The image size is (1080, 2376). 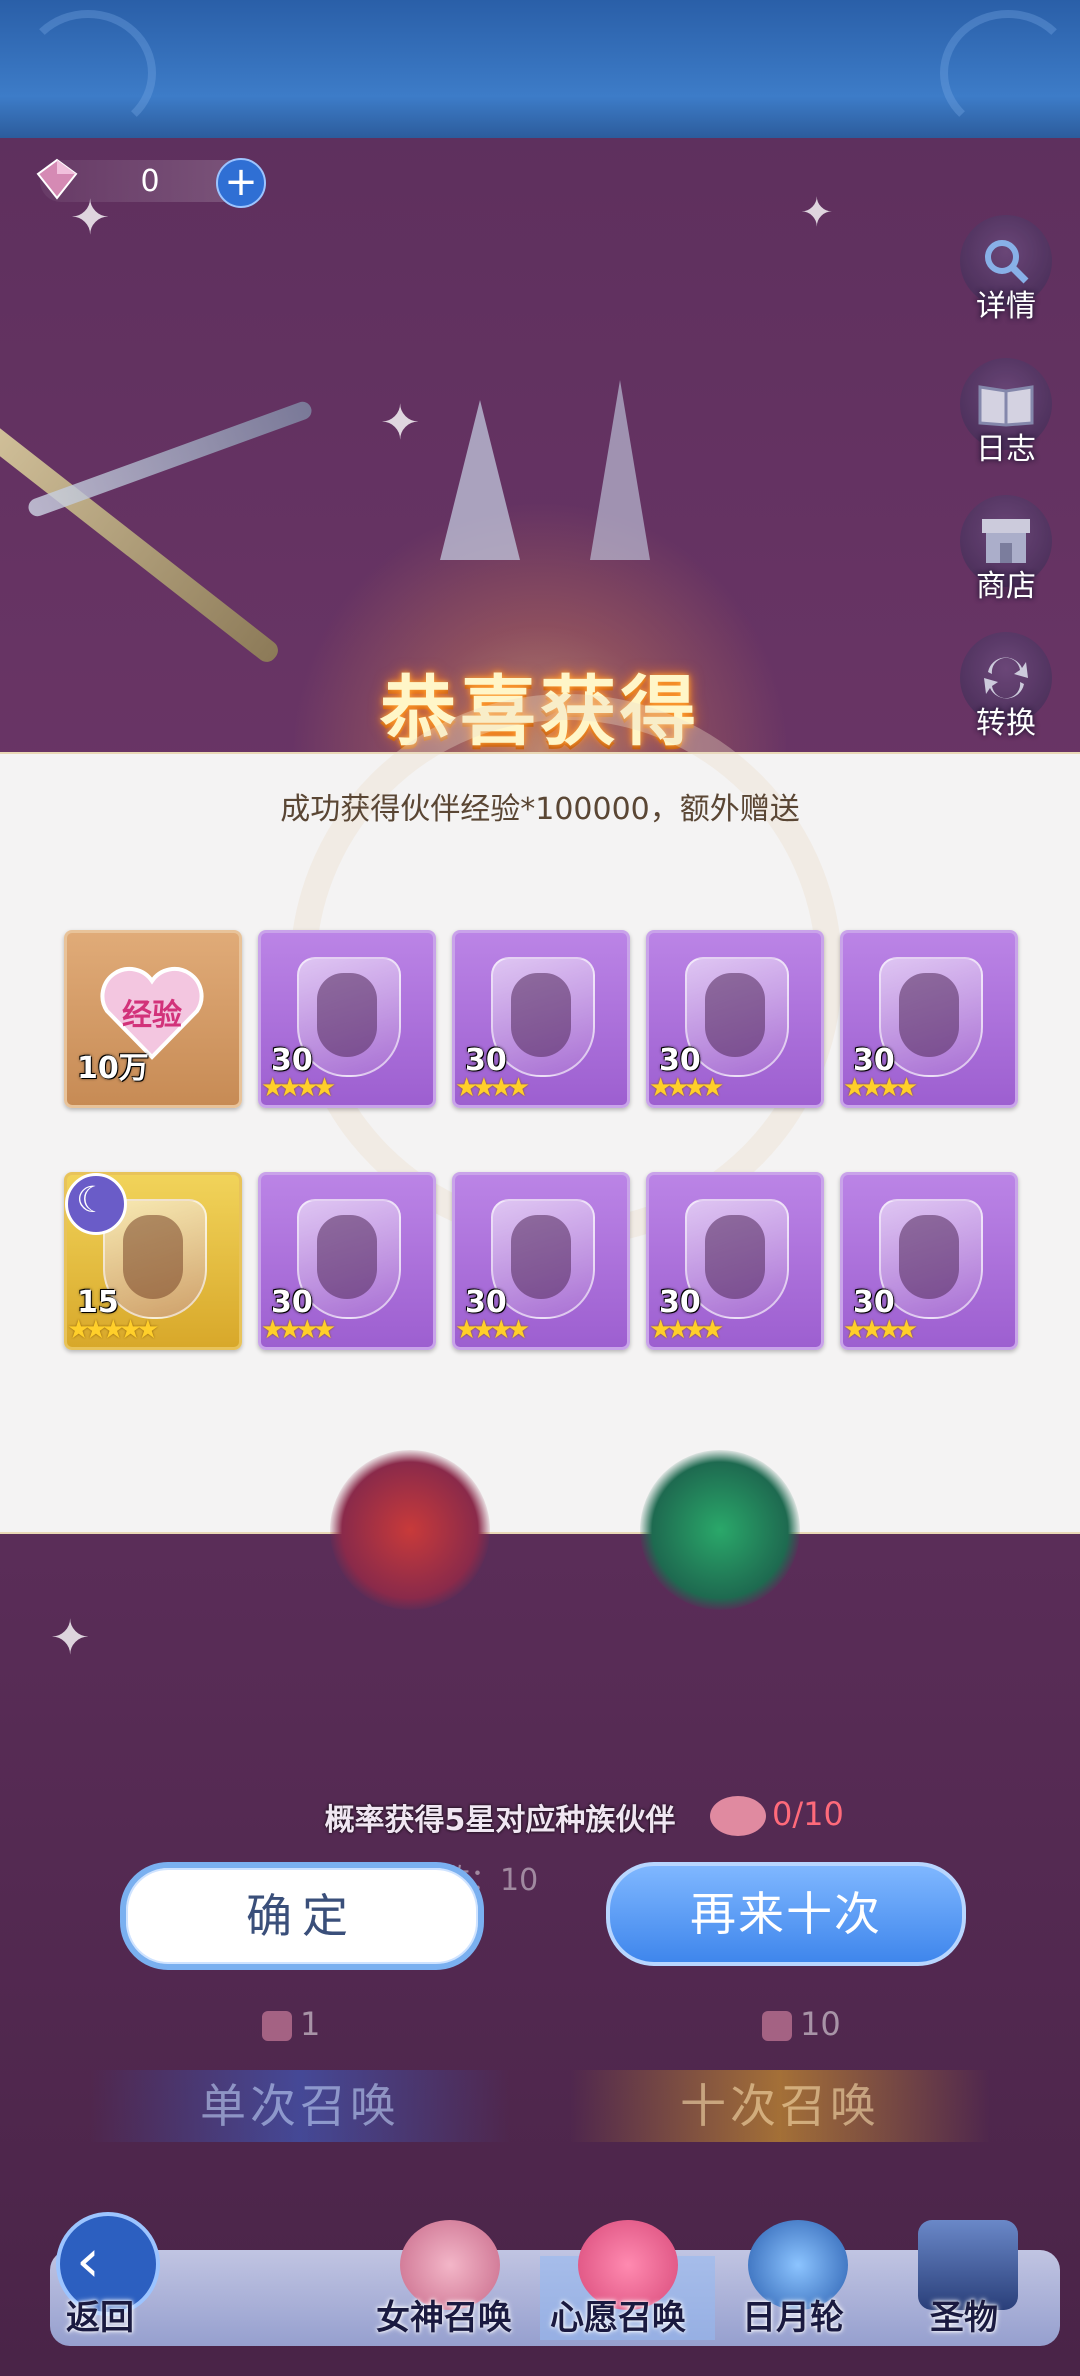 What do you see at coordinates (540, 809) in the screenshot?
I see `reward-message: 成功获得伙伴经验*100000，额外赠送` at bounding box center [540, 809].